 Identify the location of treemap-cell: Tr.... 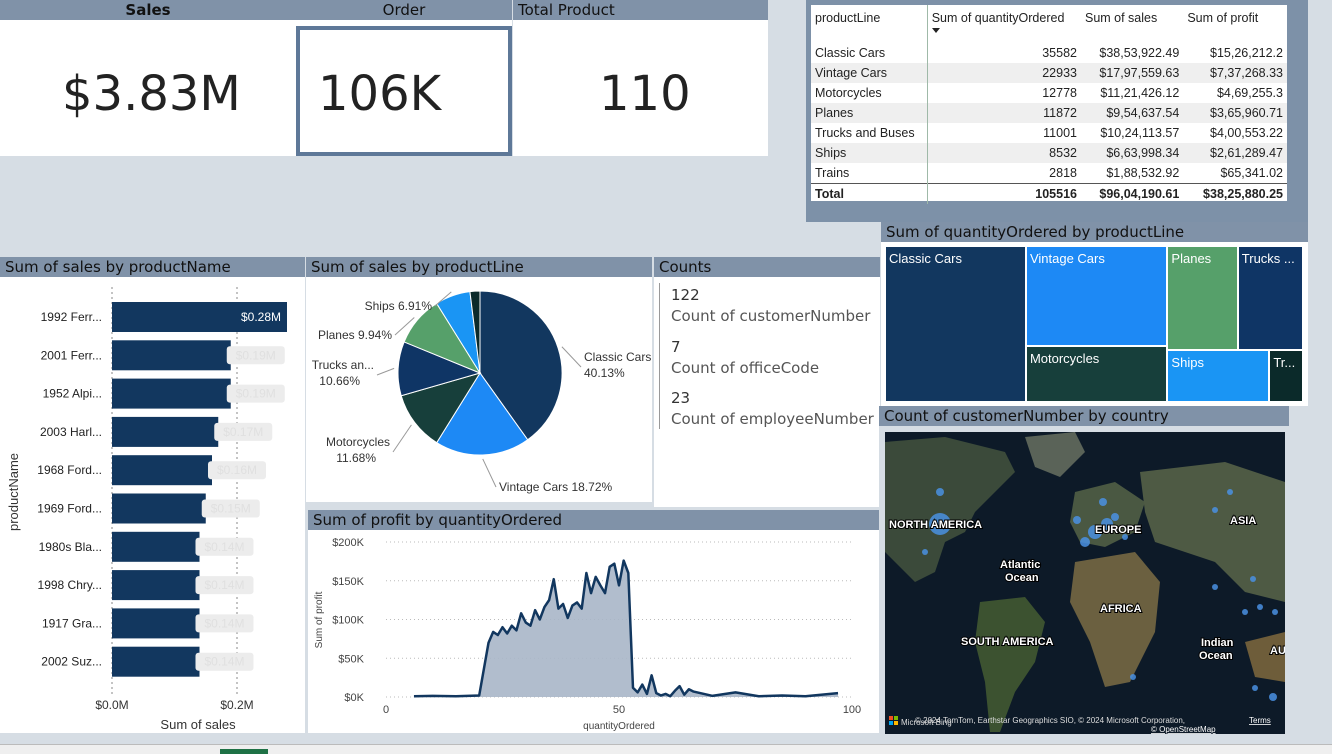
(1286, 376).